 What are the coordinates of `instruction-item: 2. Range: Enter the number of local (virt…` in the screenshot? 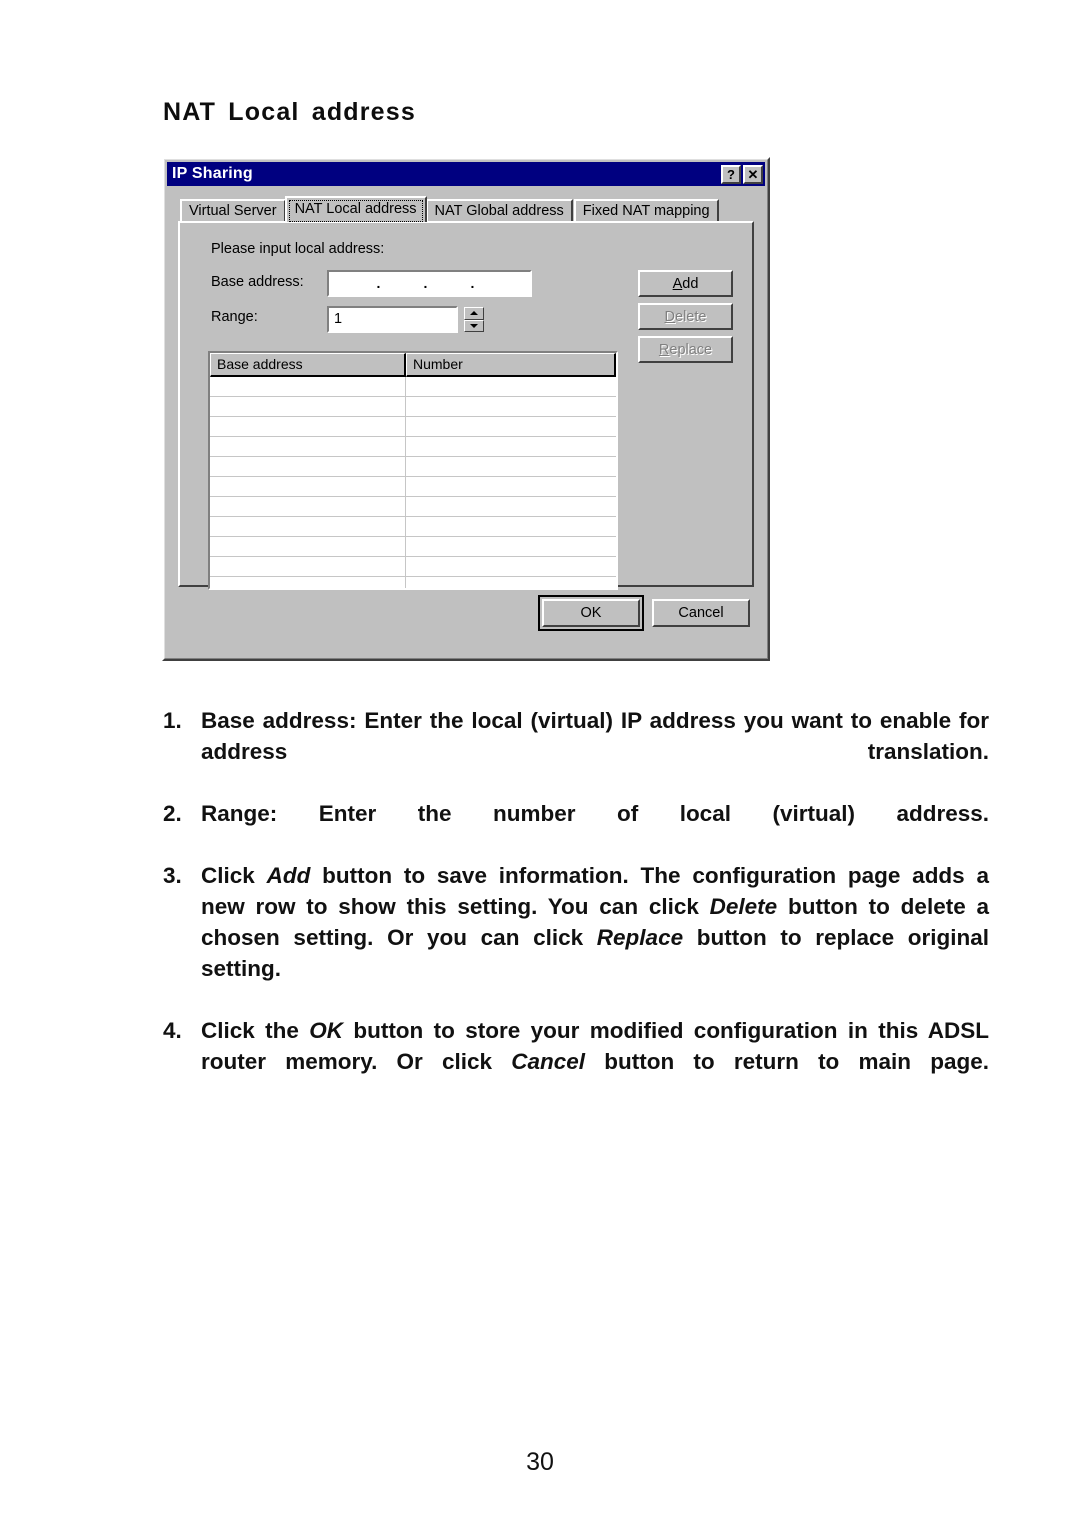 It's located at (576, 829).